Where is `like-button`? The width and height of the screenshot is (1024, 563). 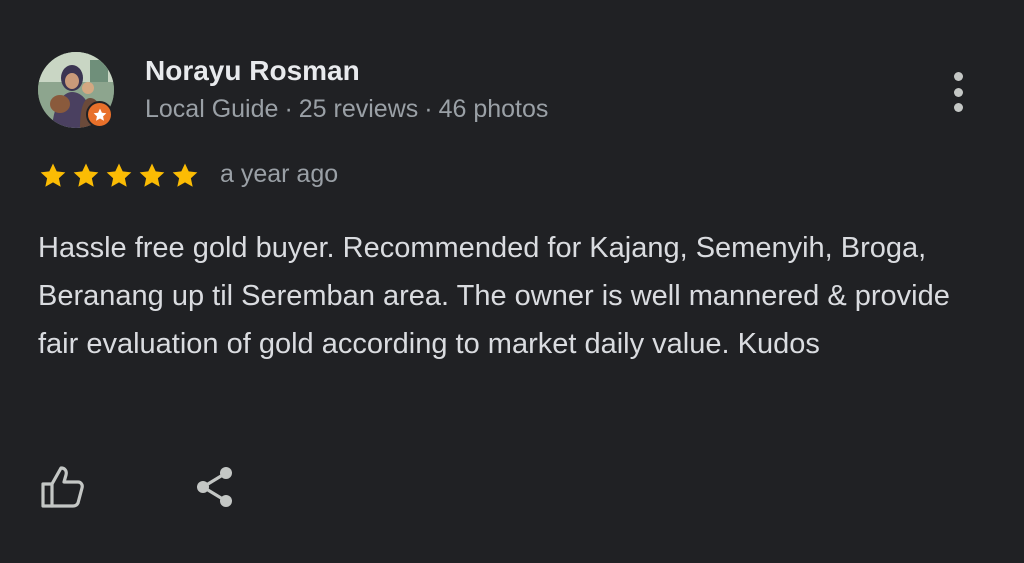 like-button is located at coordinates (63, 486).